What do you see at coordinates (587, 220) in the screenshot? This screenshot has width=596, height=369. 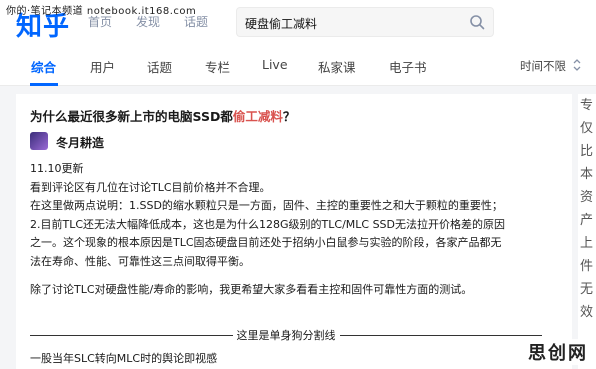 I see `sidebar-char: 产` at bounding box center [587, 220].